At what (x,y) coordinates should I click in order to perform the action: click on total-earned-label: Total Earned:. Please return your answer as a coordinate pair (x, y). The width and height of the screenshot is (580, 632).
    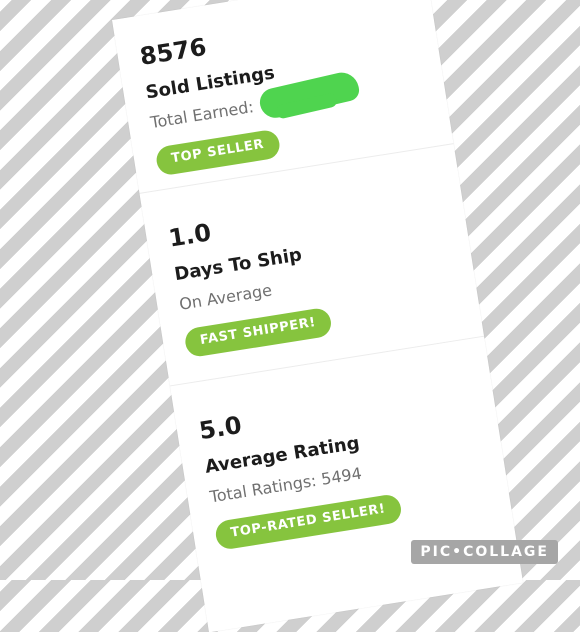
    Looking at the image, I should click on (202, 115).